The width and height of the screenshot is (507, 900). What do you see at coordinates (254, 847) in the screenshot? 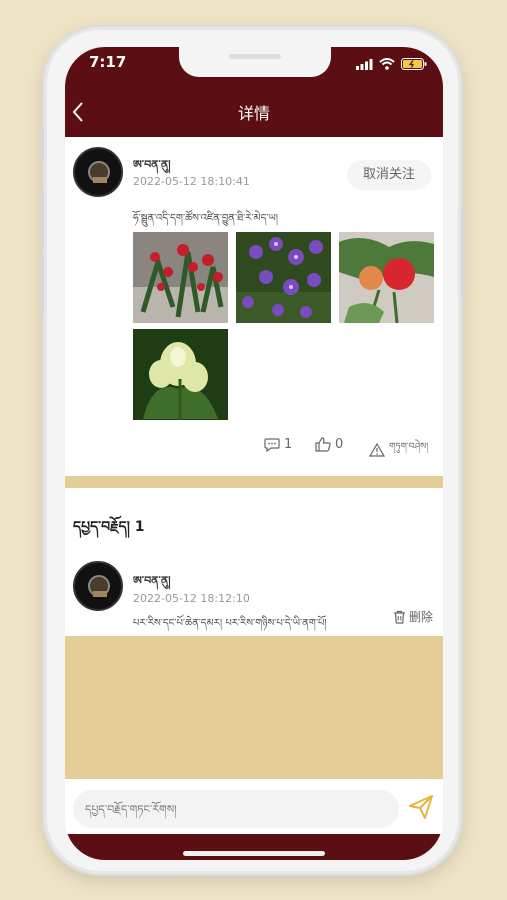
I see `bottom-bar` at bounding box center [254, 847].